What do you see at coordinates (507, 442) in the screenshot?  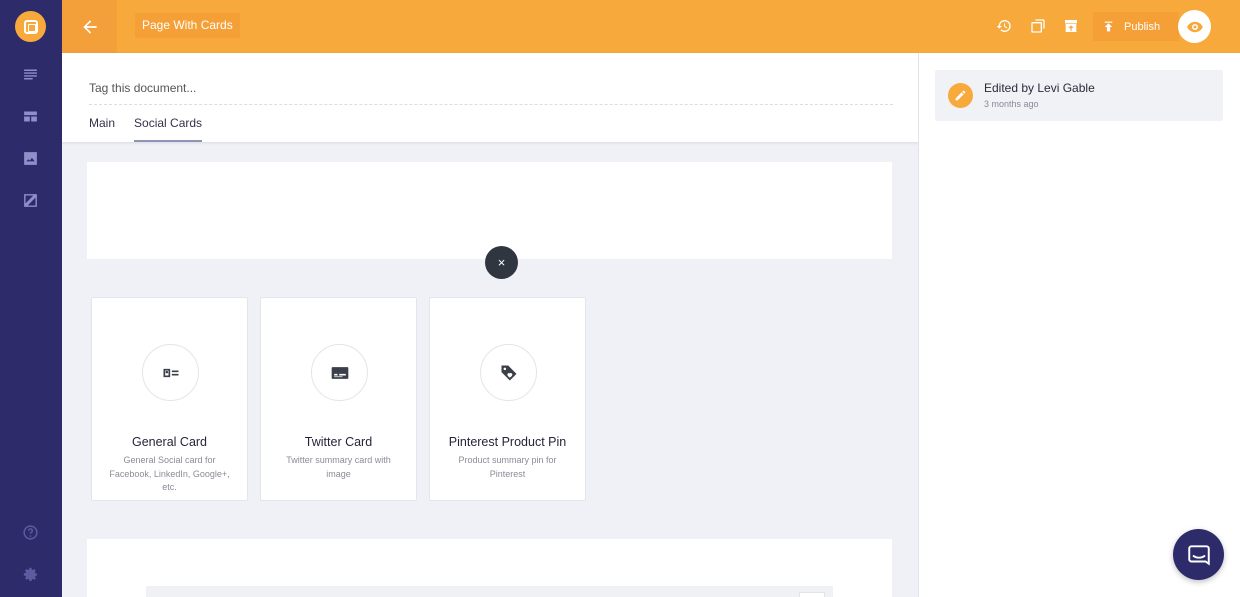 I see `card-title: Pinterest Product Pin` at bounding box center [507, 442].